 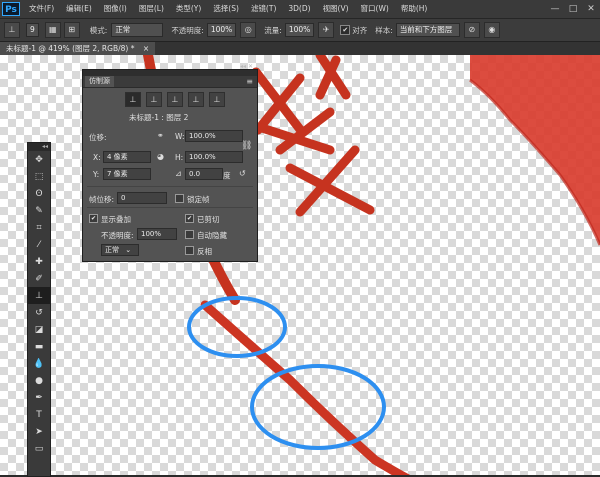 I want to click on flow-input: 100%, so click(x=299, y=30).